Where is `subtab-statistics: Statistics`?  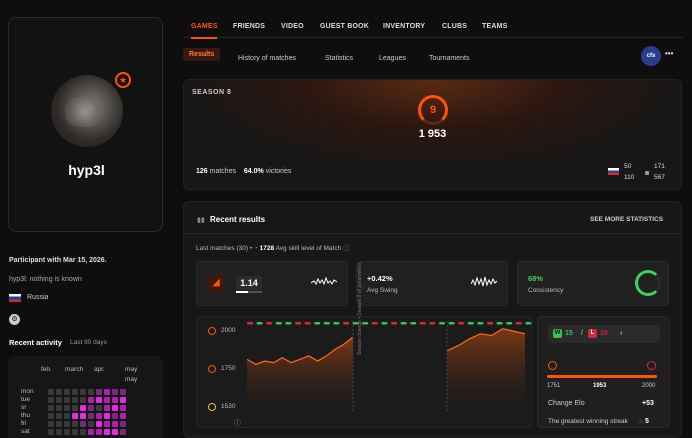
subtab-statistics: Statistics is located at coordinates (339, 58).